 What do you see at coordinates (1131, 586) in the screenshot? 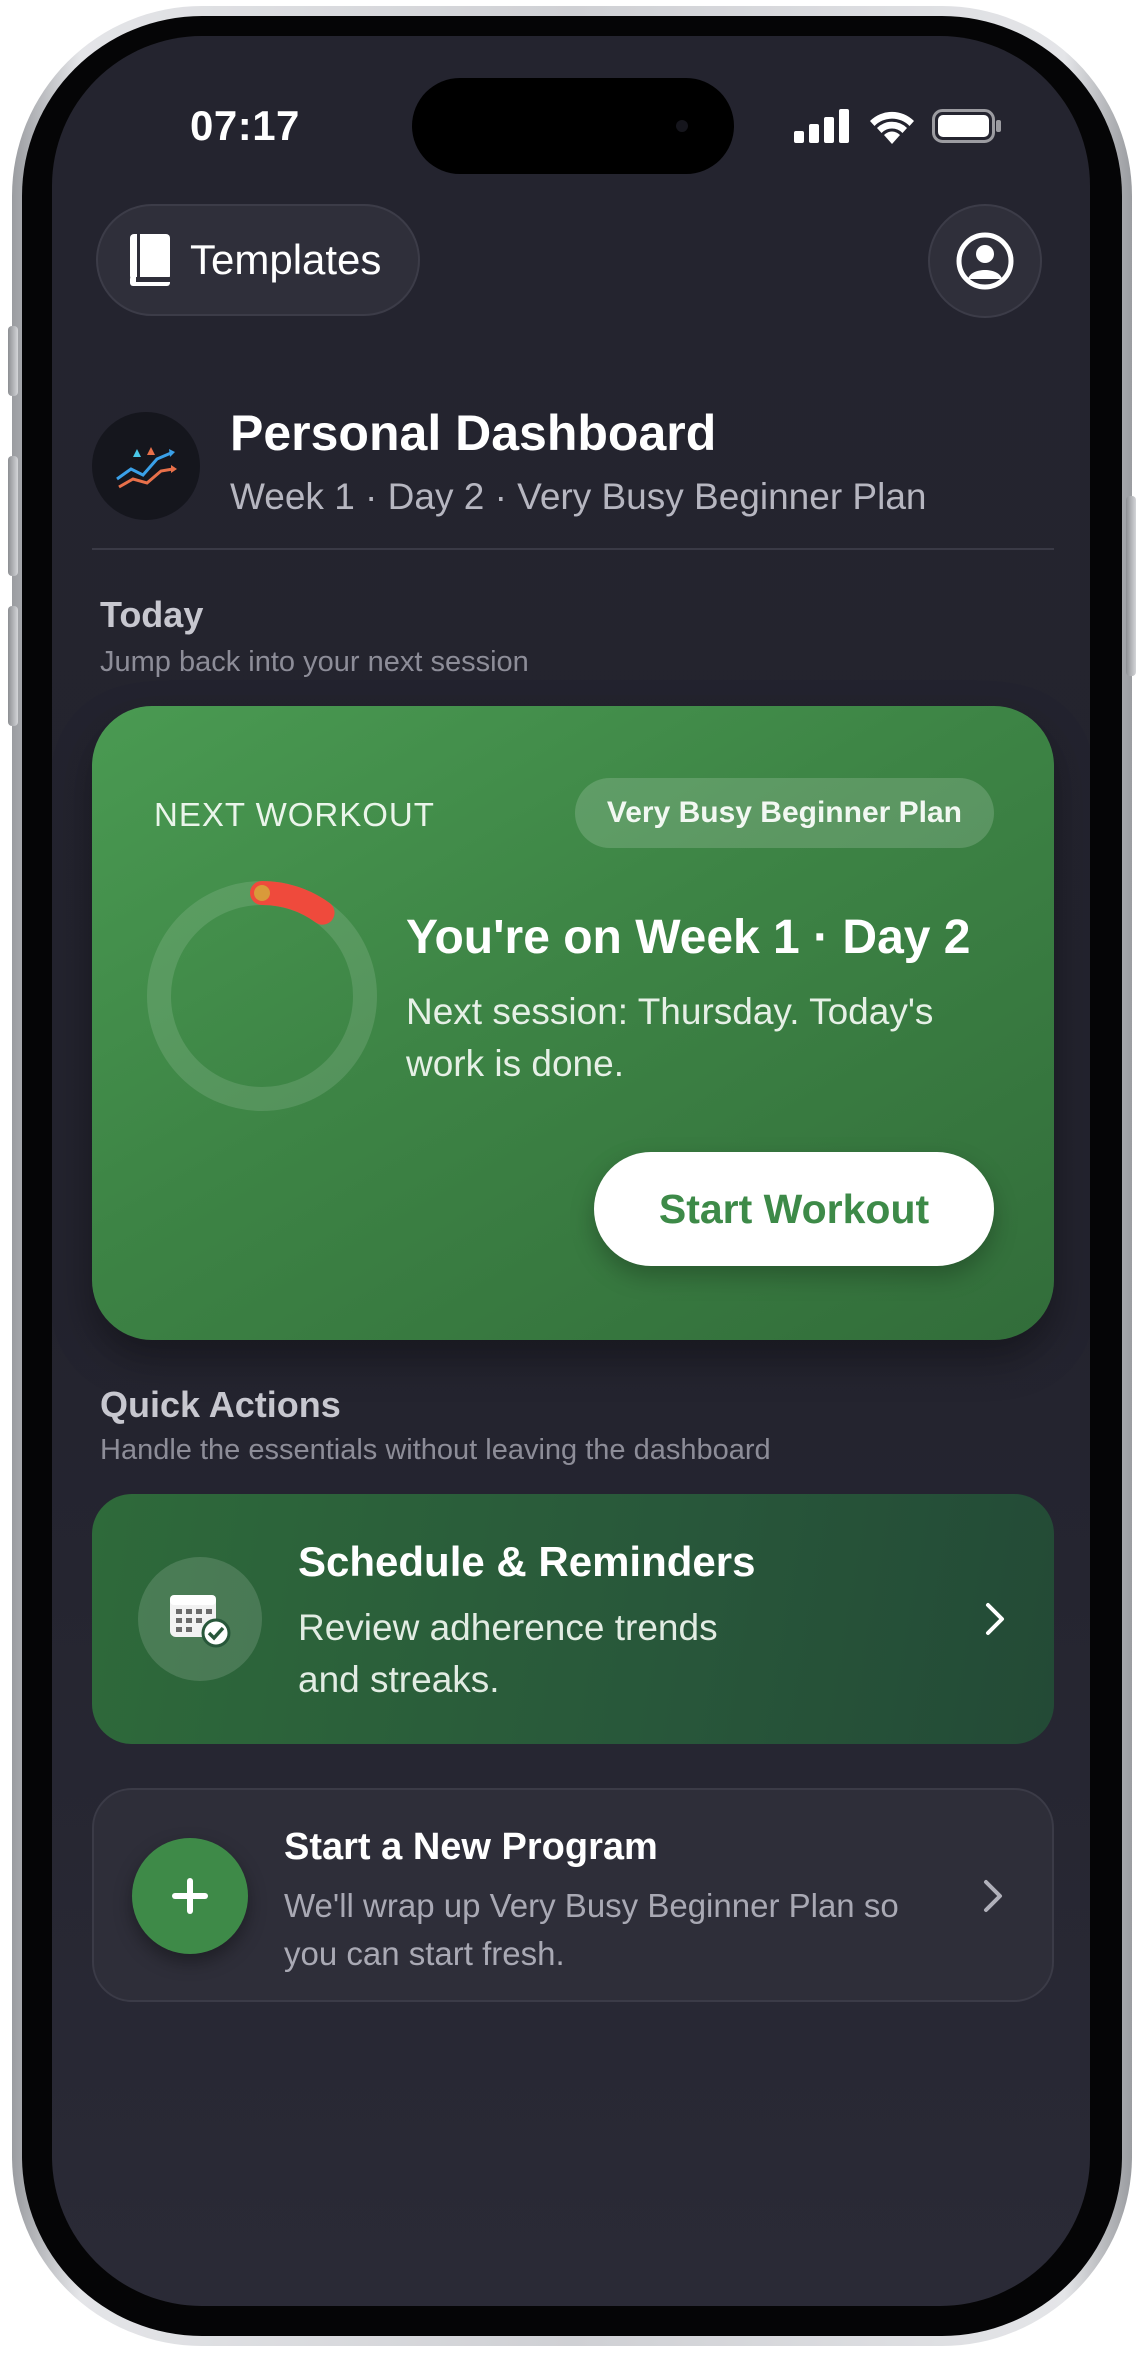
I see `power-button` at bounding box center [1131, 586].